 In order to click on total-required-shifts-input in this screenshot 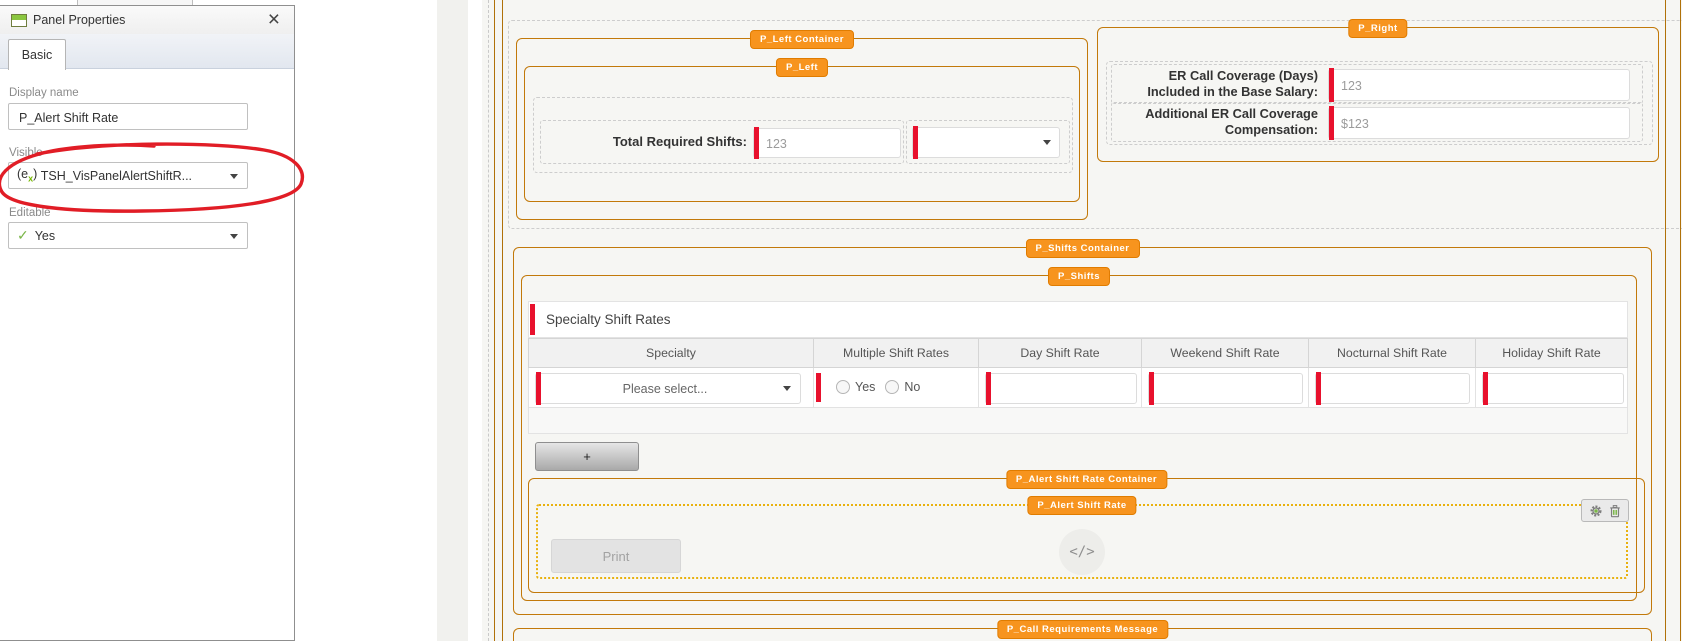, I will do `click(830, 144)`.